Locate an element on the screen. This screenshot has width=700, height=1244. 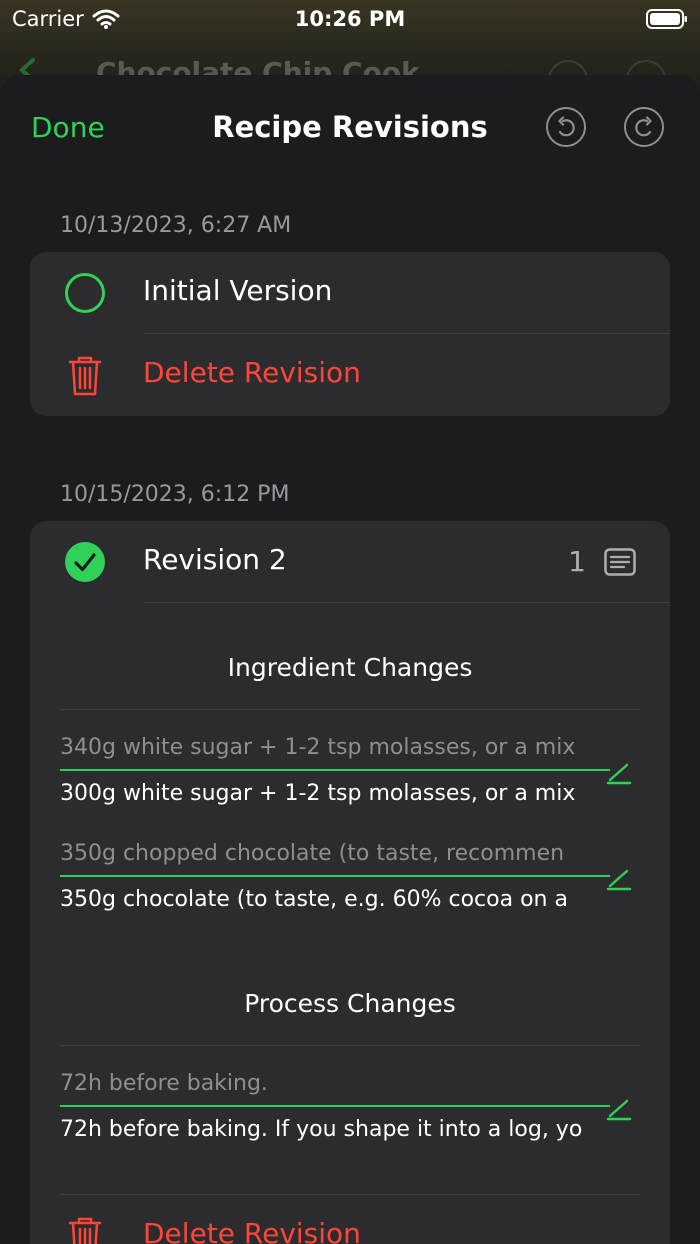
redo-icon is located at coordinates (643, 126).